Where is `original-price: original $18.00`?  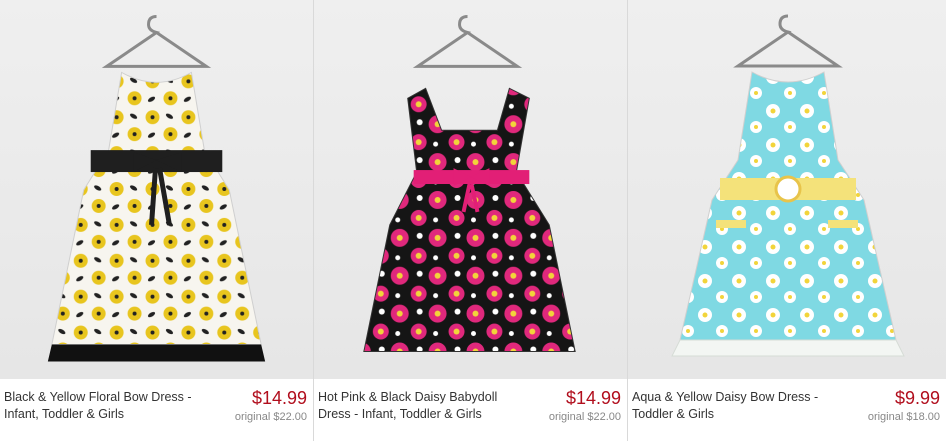 original-price: original $18.00 is located at coordinates (903, 417).